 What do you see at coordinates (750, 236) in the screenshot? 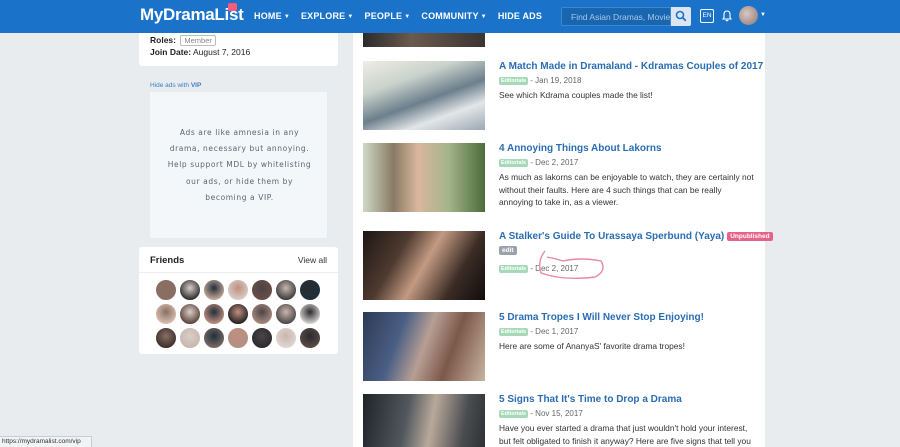
I see `unpublished-badge: Unpublished` at bounding box center [750, 236].